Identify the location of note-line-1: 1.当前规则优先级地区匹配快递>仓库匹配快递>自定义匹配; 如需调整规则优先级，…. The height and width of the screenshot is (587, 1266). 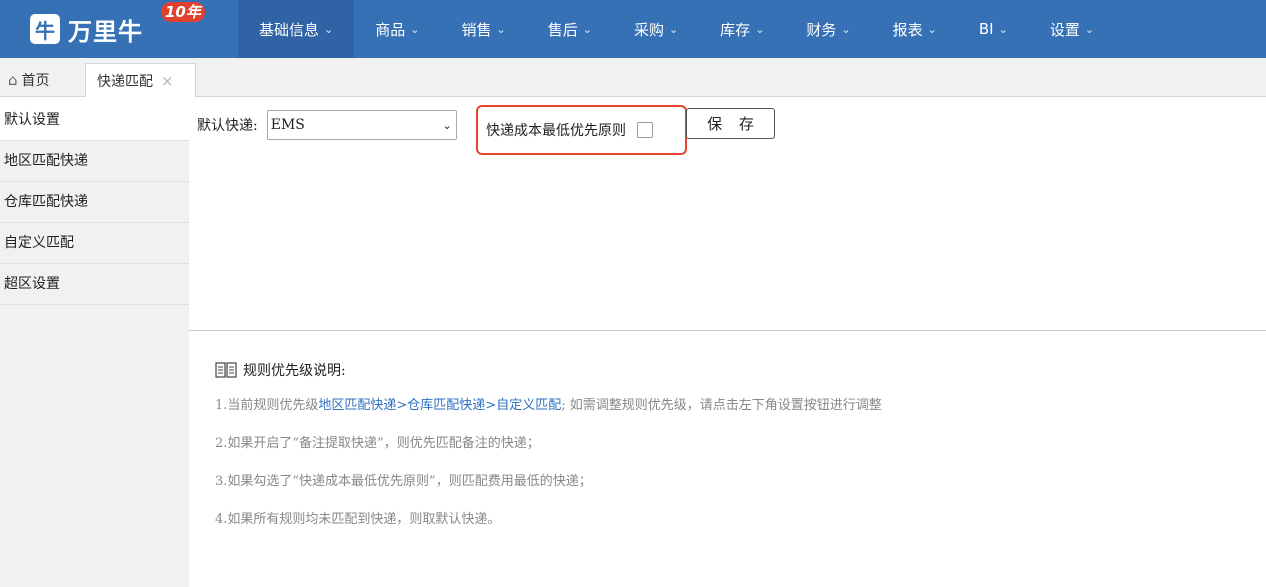
(735, 406).